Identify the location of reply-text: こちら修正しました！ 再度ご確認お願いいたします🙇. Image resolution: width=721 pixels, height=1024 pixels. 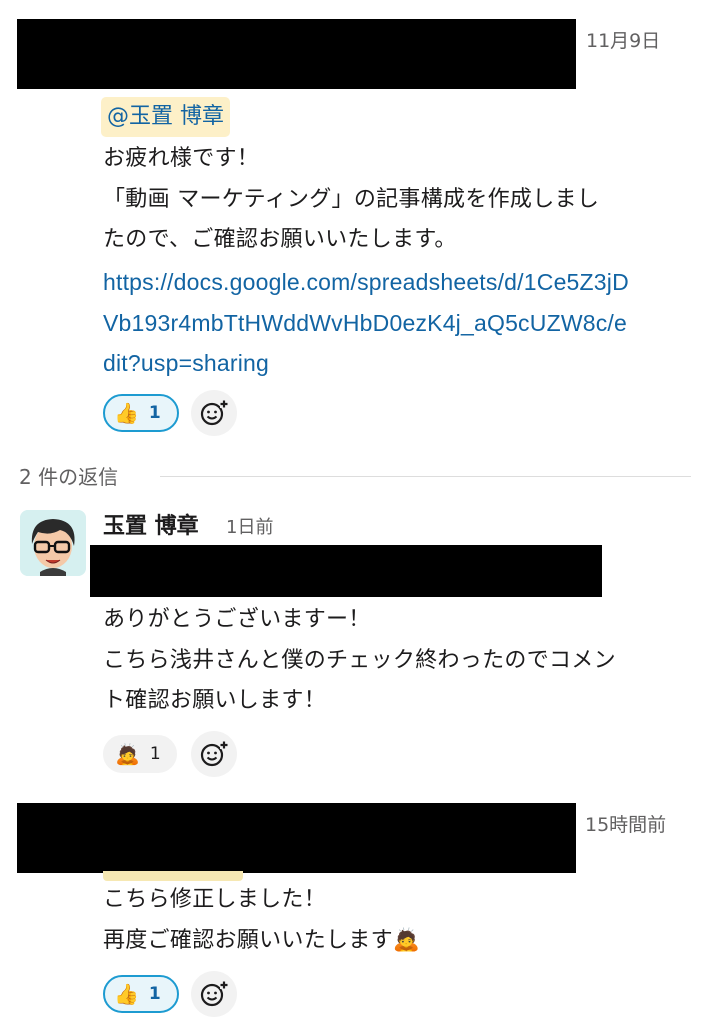
(262, 920).